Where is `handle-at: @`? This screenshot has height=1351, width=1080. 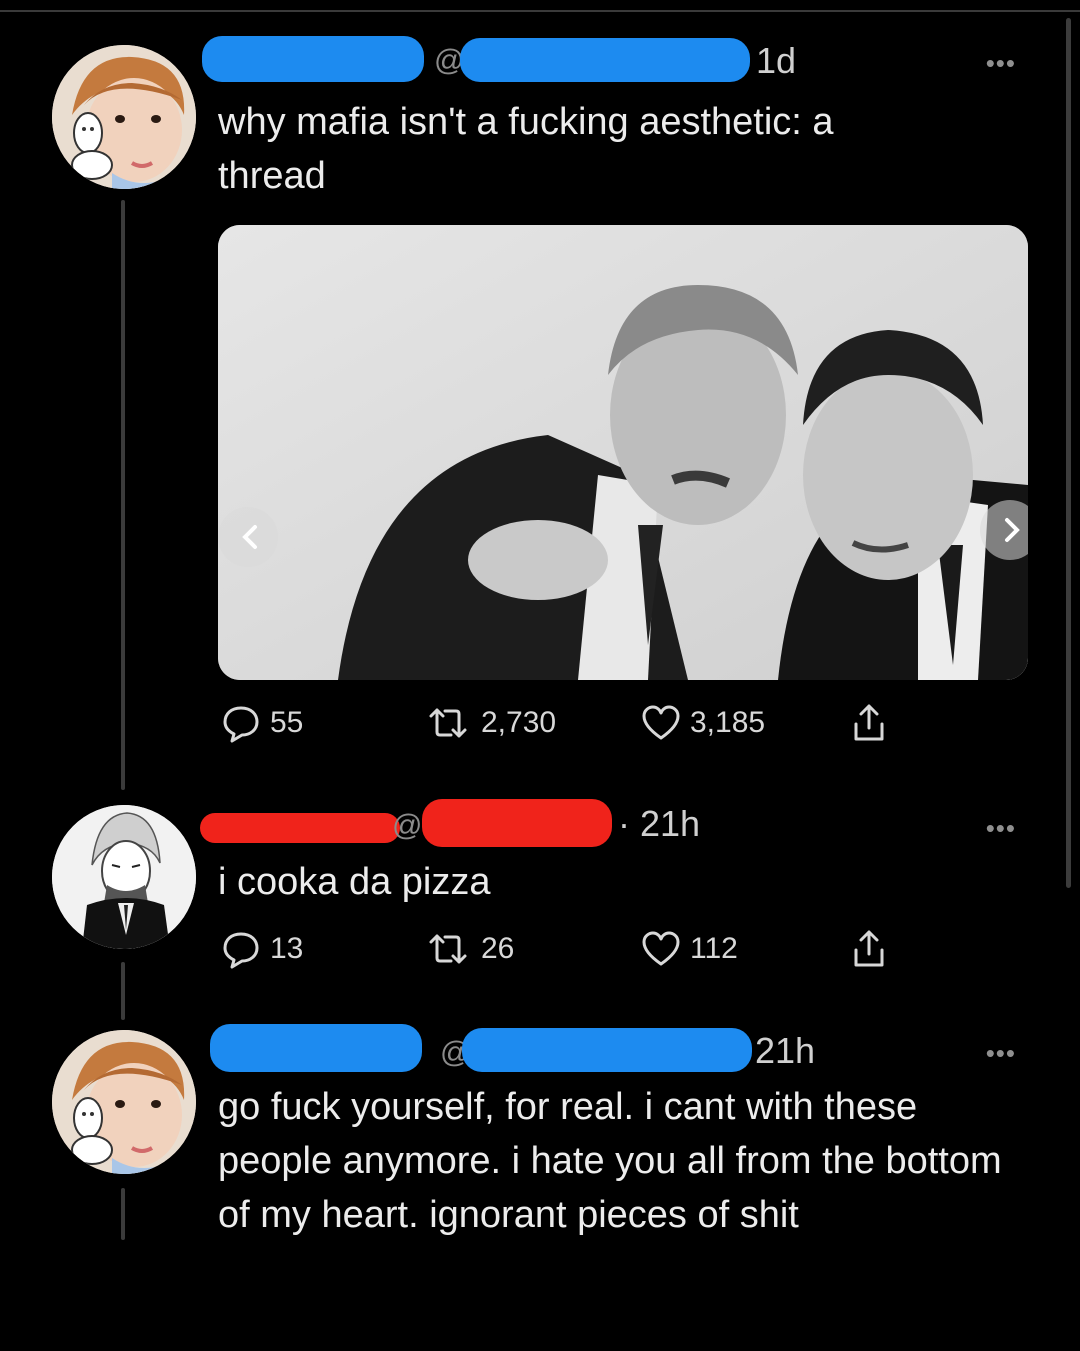 handle-at: @ is located at coordinates (407, 825).